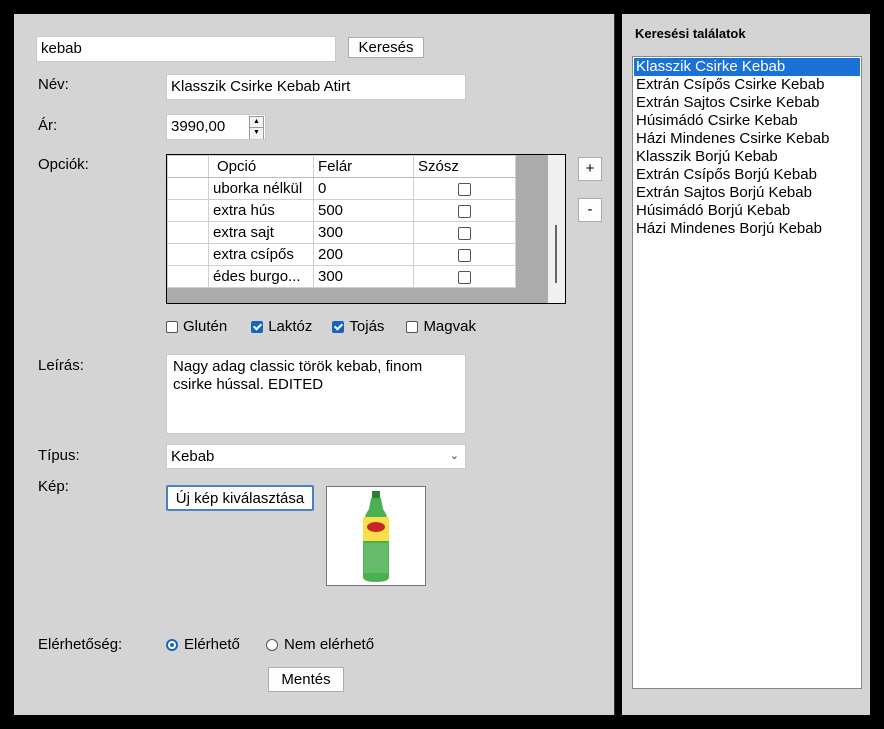 This screenshot has width=884, height=729. Describe the element at coordinates (747, 85) in the screenshot. I see `list-item: Extrán Csípős Csirke Kebab` at that location.